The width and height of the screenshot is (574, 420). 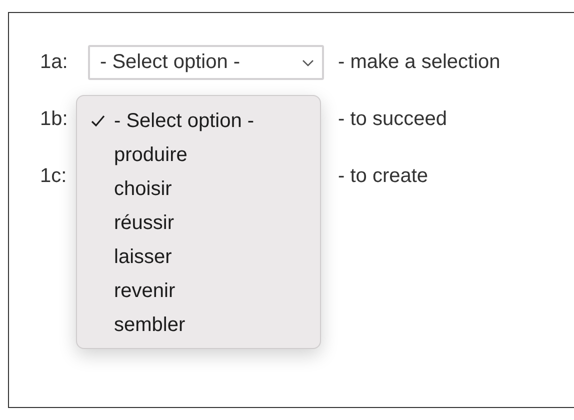 What do you see at coordinates (383, 176) in the screenshot?
I see `row-description: - to create` at bounding box center [383, 176].